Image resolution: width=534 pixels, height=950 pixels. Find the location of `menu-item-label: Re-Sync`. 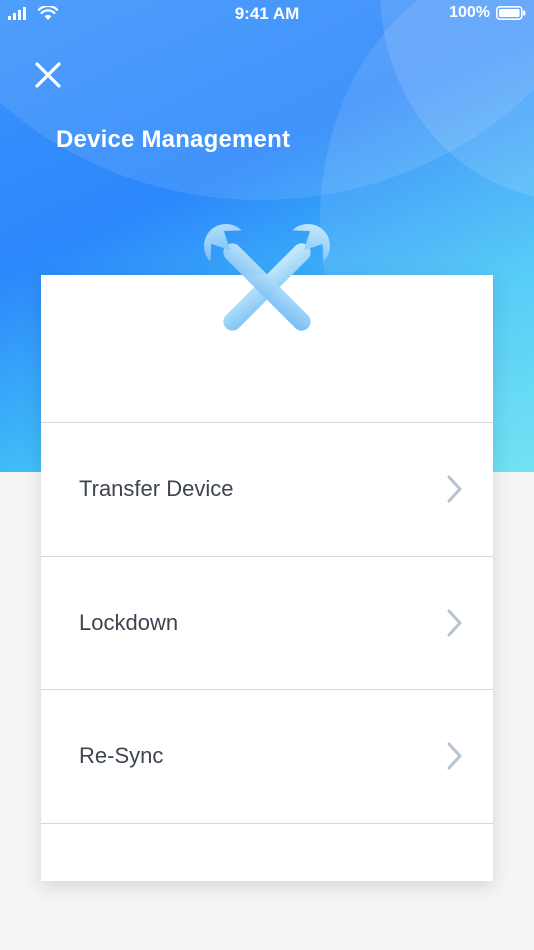

menu-item-label: Re-Sync is located at coordinates (121, 755).